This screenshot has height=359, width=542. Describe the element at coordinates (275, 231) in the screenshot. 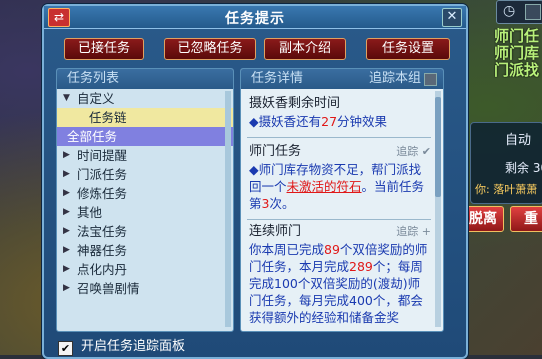

I see `section-title-text: 连续师门` at that location.